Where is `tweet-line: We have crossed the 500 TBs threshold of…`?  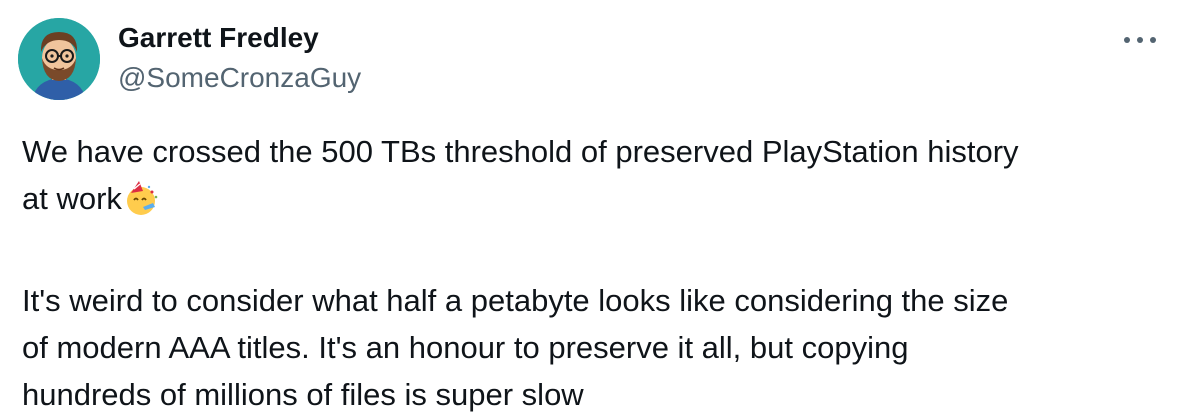 tweet-line: We have crossed the 500 TBs threshold of… is located at coordinates (520, 151).